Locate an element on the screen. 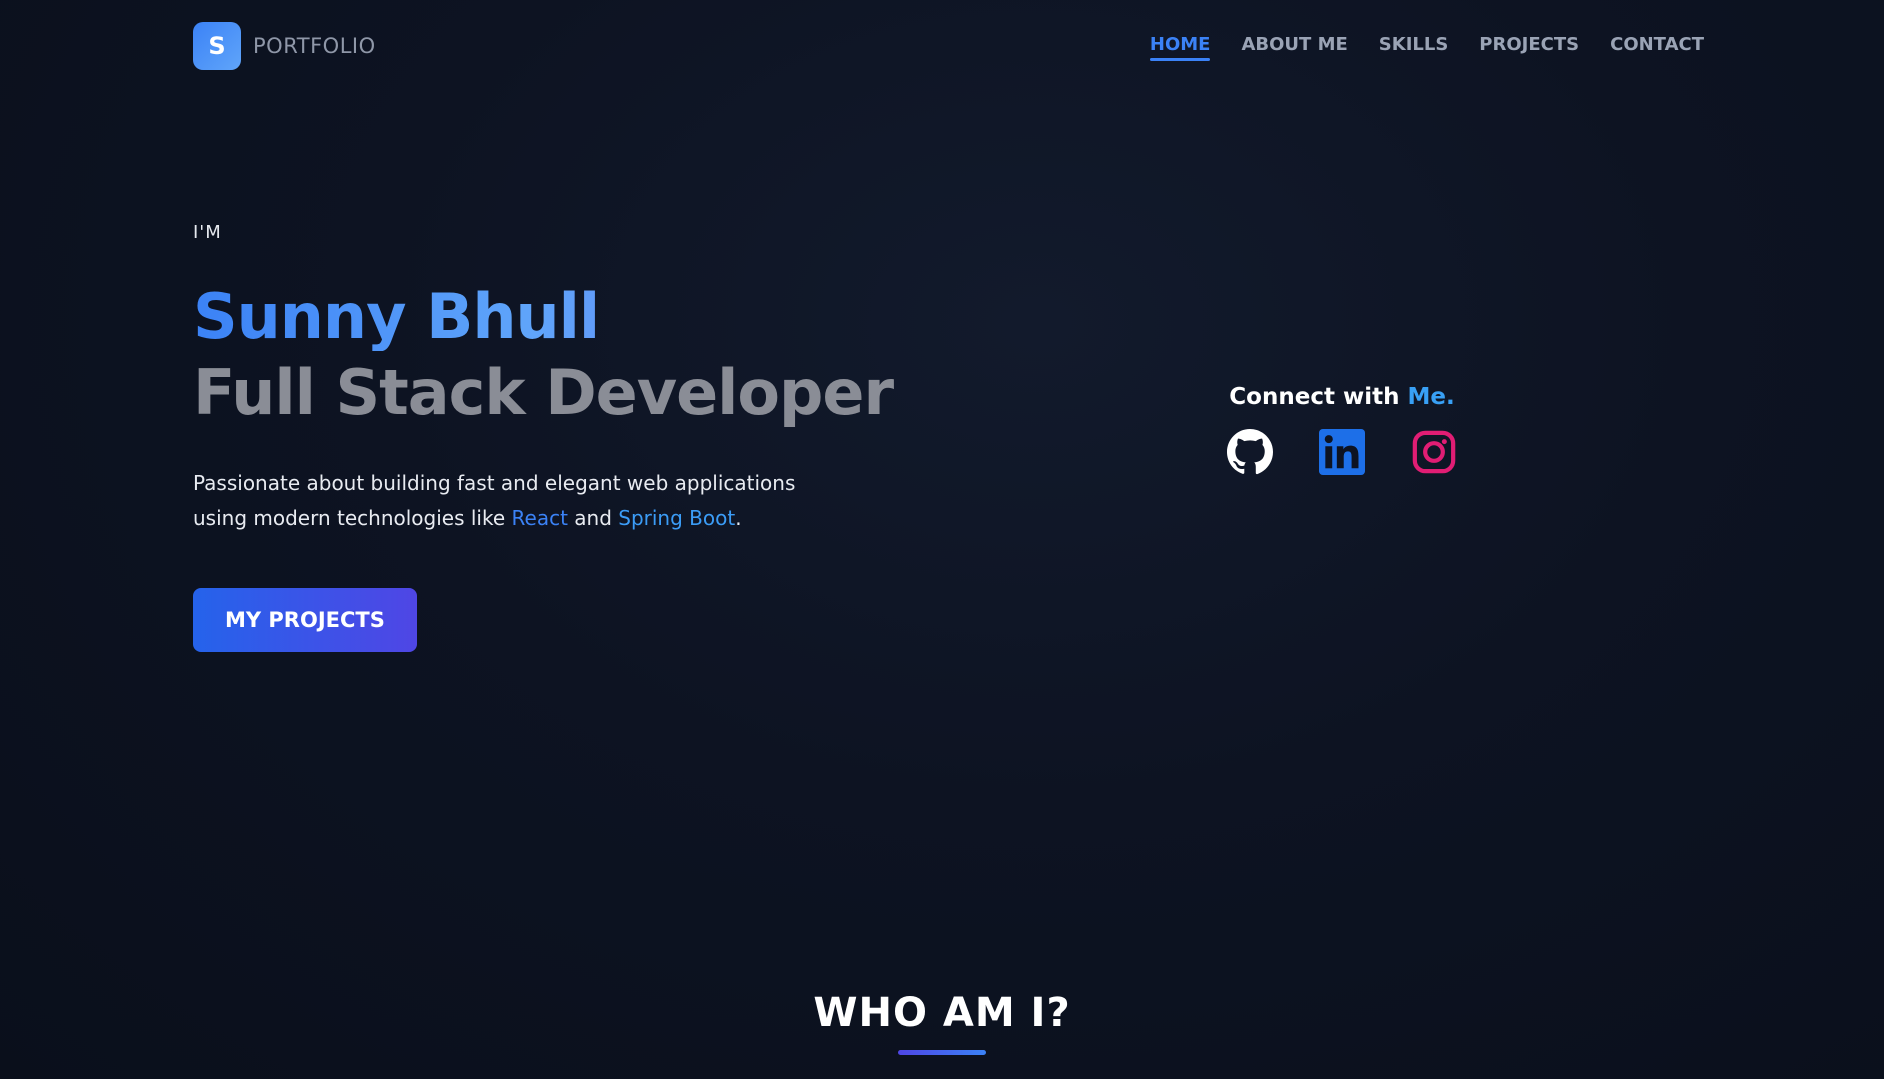 Image resolution: width=1884 pixels, height=1079 pixels. who-am-i-section: WHO AM I? is located at coordinates (942, 1022).